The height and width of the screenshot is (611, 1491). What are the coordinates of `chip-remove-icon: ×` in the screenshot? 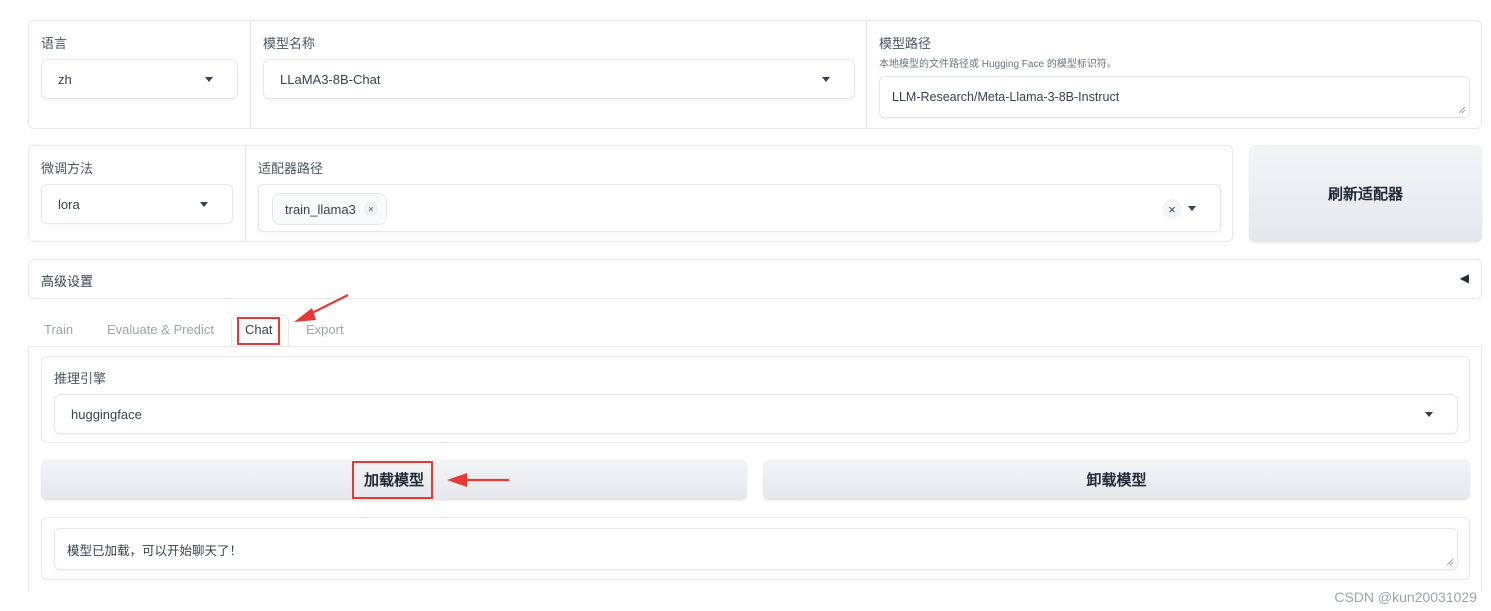 It's located at (370, 209).